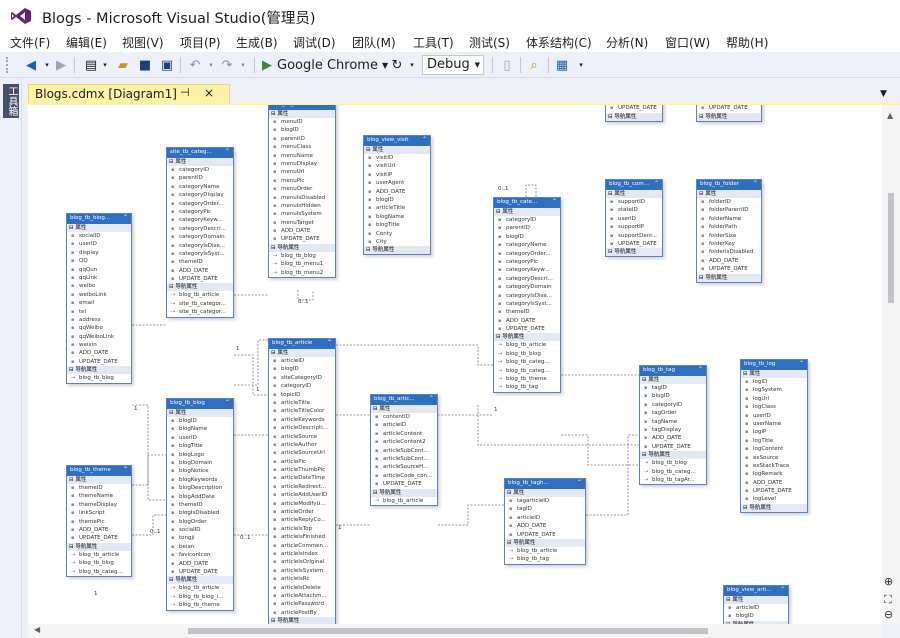 This screenshot has width=900, height=638. What do you see at coordinates (61, 65) in the screenshot?
I see `forward-icon: ▶` at bounding box center [61, 65].